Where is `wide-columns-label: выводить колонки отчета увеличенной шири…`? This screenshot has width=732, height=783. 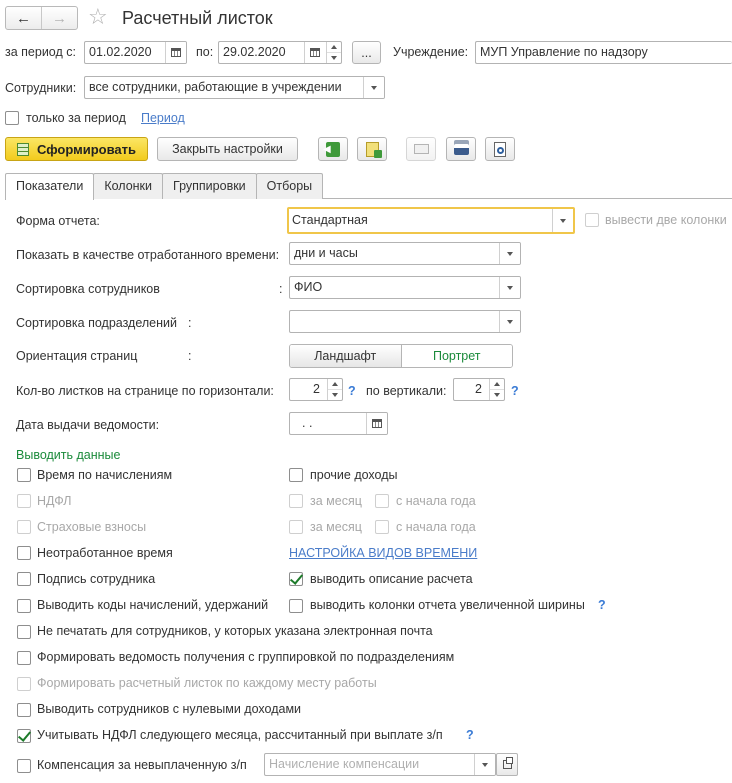
wide-columns-label: выводить колонки отчета увеличенной шири… is located at coordinates (447, 605).